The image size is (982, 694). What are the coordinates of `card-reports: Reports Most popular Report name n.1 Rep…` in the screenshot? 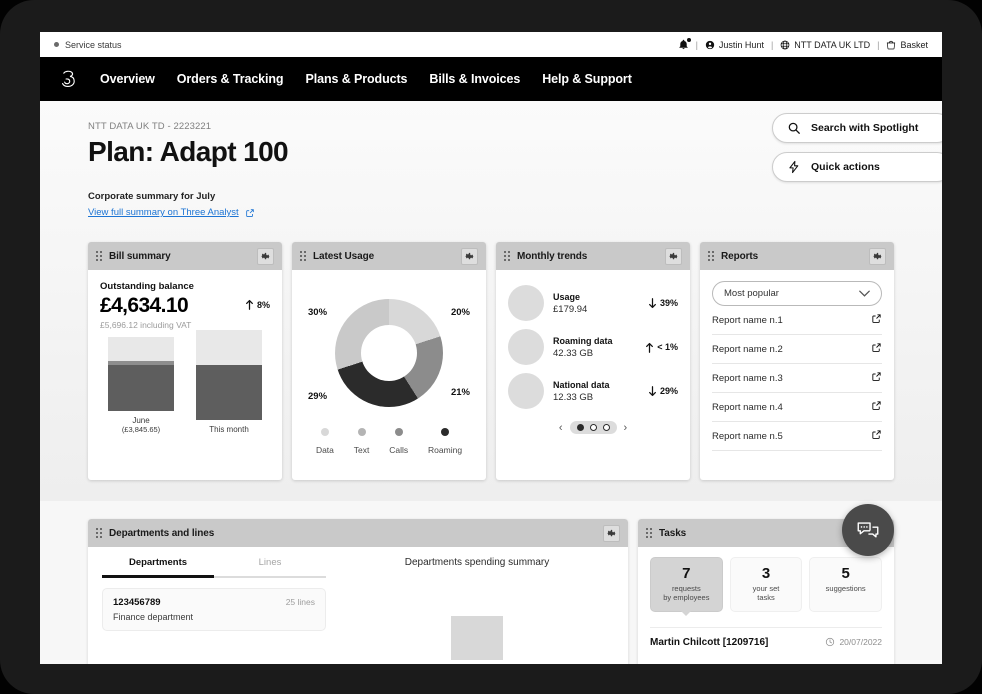 It's located at (797, 361).